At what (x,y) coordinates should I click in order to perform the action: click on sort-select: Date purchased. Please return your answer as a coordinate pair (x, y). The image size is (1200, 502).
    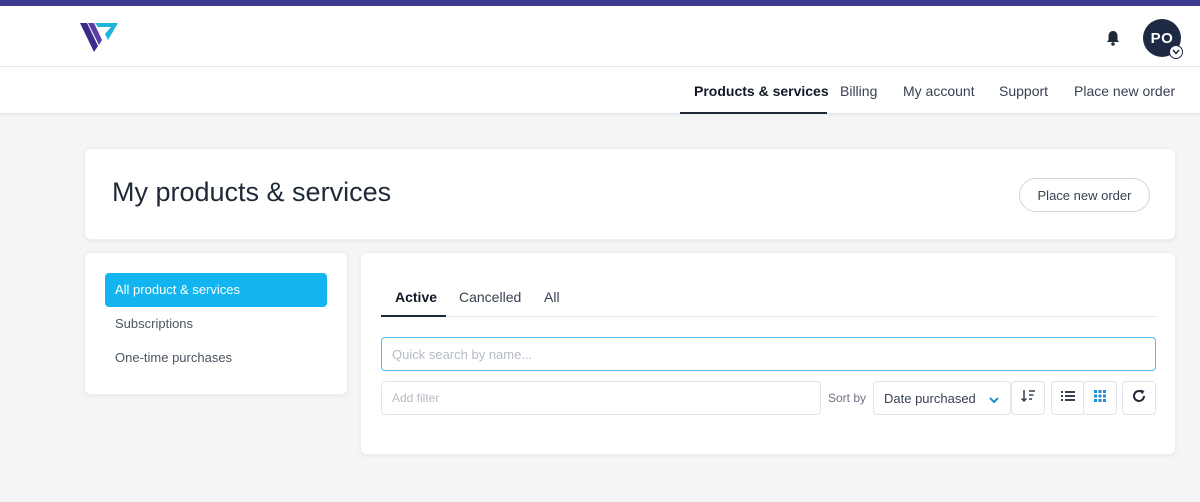
    Looking at the image, I should click on (942, 398).